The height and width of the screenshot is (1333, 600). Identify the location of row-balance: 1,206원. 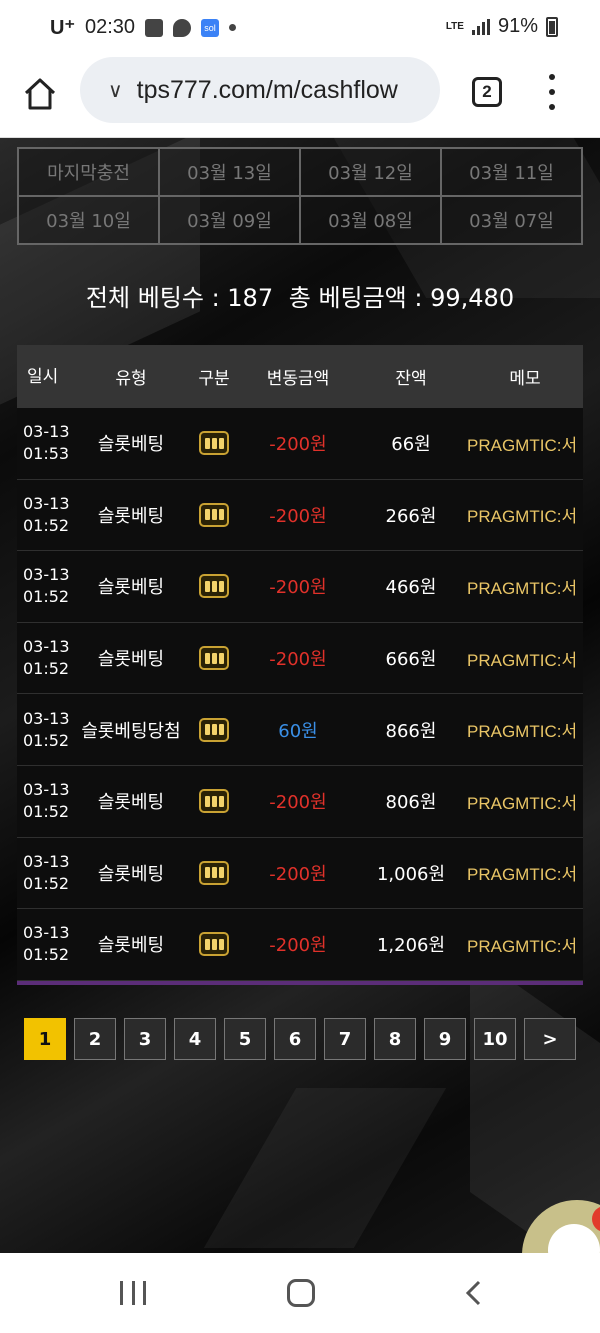
(411, 946).